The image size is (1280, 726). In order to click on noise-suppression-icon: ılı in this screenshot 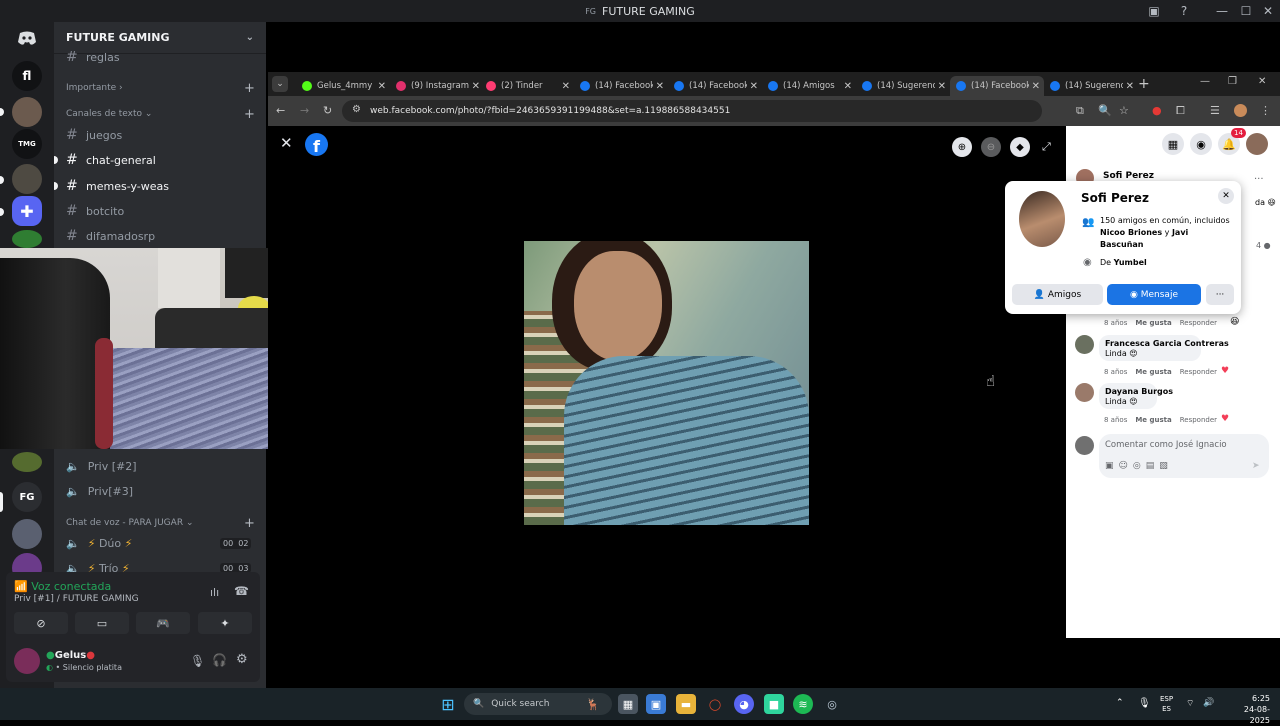, I will do `click(214, 592)`.